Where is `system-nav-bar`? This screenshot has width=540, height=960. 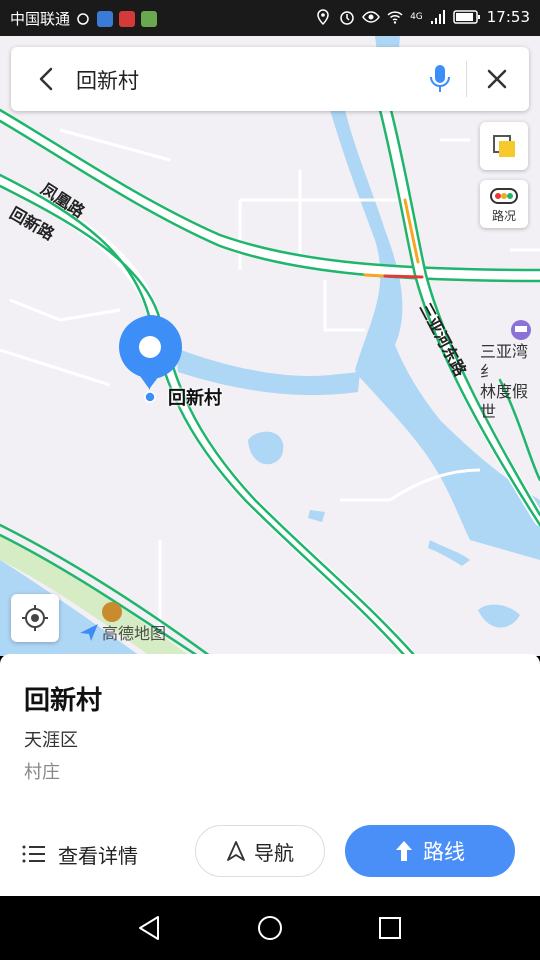
system-nav-bar is located at coordinates (270, 928).